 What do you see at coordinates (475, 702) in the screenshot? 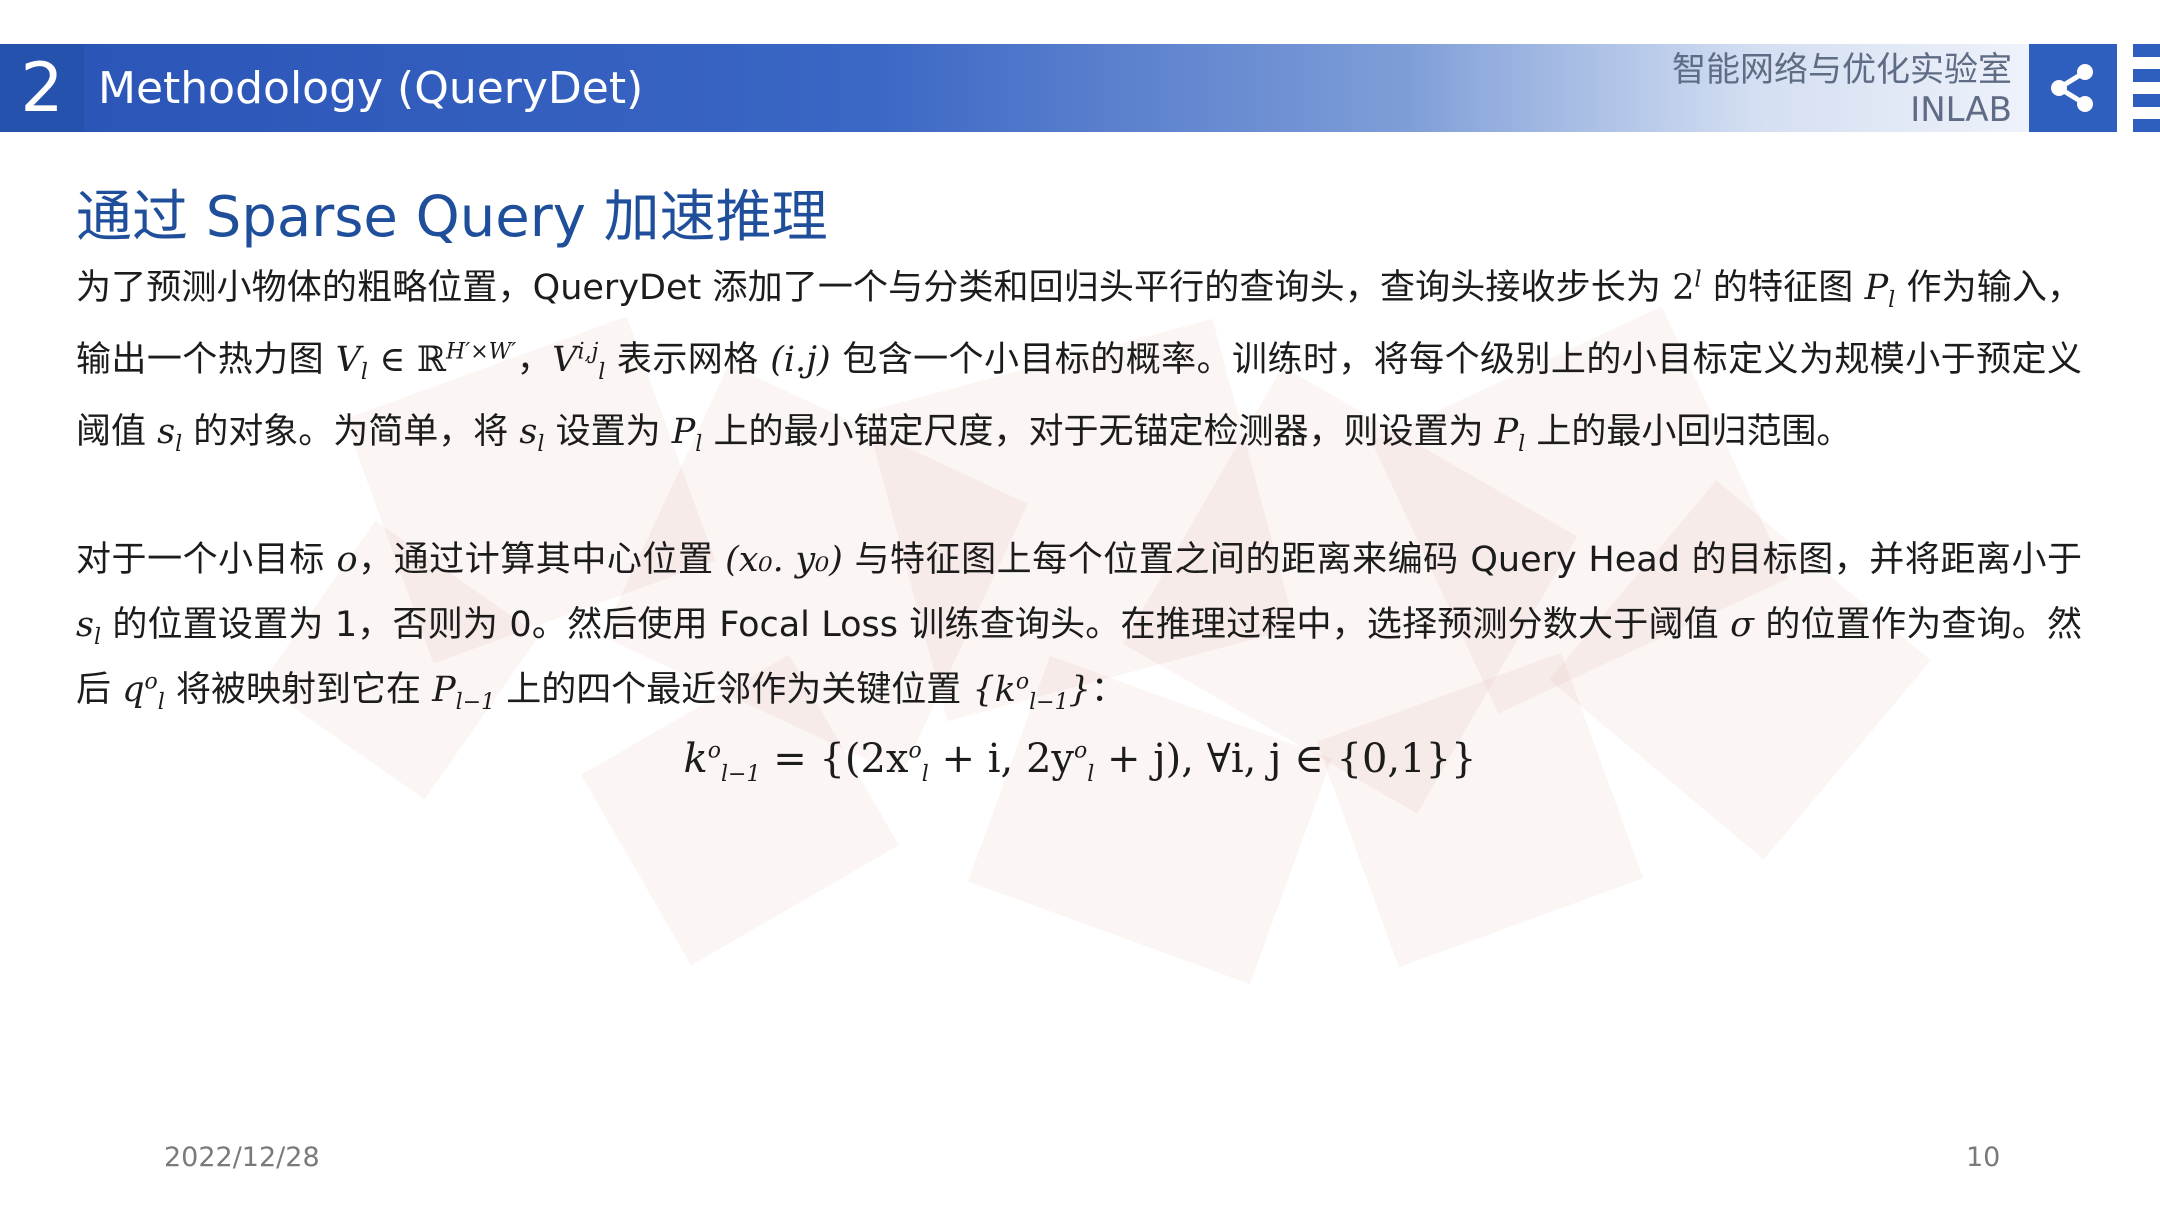
I see `pl1-sub: l−1` at bounding box center [475, 702].